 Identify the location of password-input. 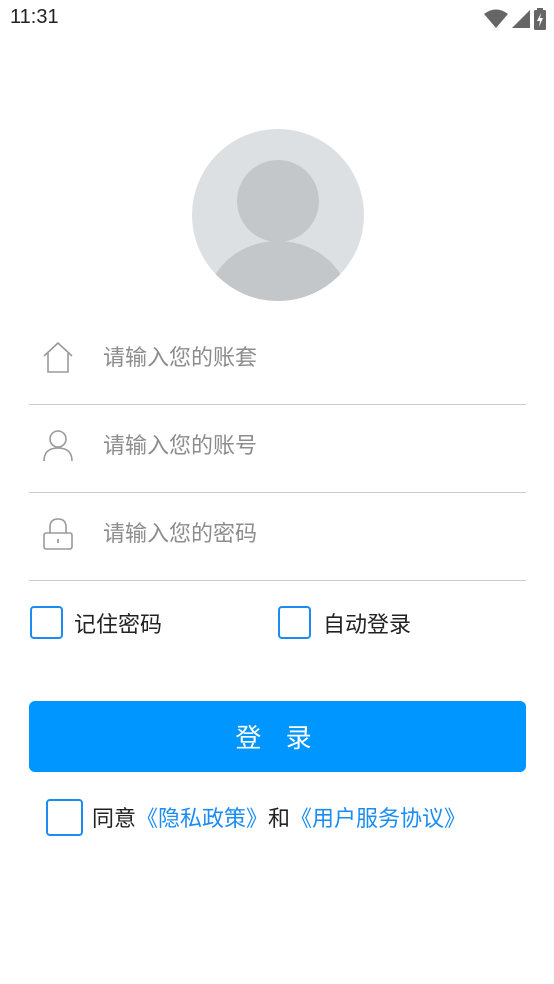
(303, 534).